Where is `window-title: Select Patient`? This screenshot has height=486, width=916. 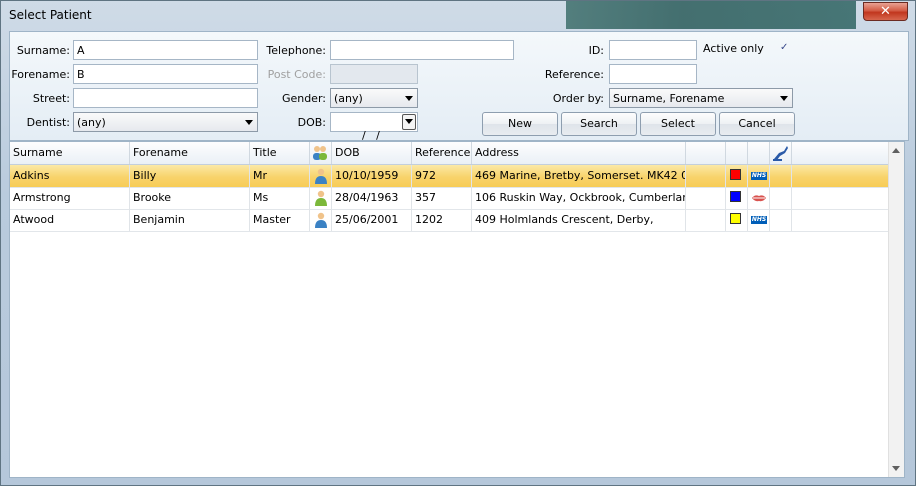
window-title: Select Patient is located at coordinates (50, 15).